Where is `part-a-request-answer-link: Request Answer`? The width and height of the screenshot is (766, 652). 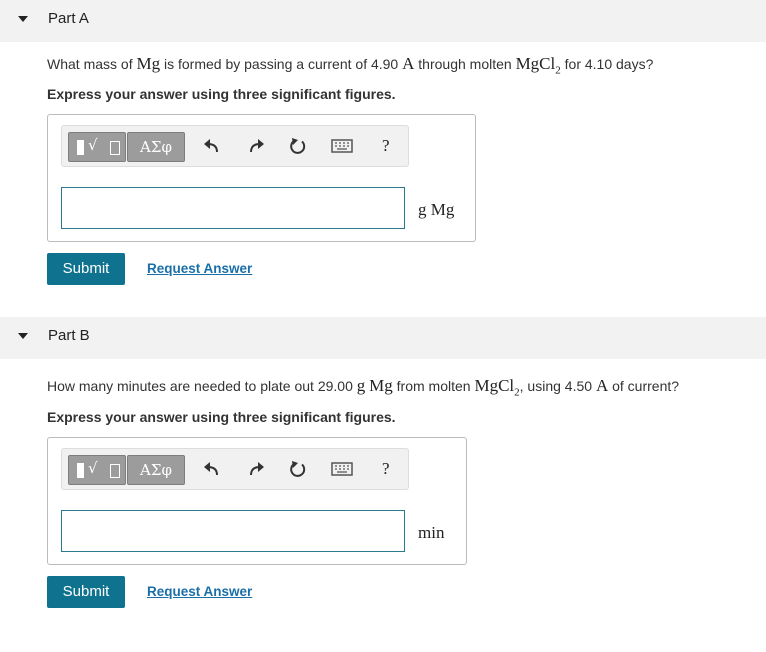
part-a-request-answer-link: Request Answer is located at coordinates (199, 268).